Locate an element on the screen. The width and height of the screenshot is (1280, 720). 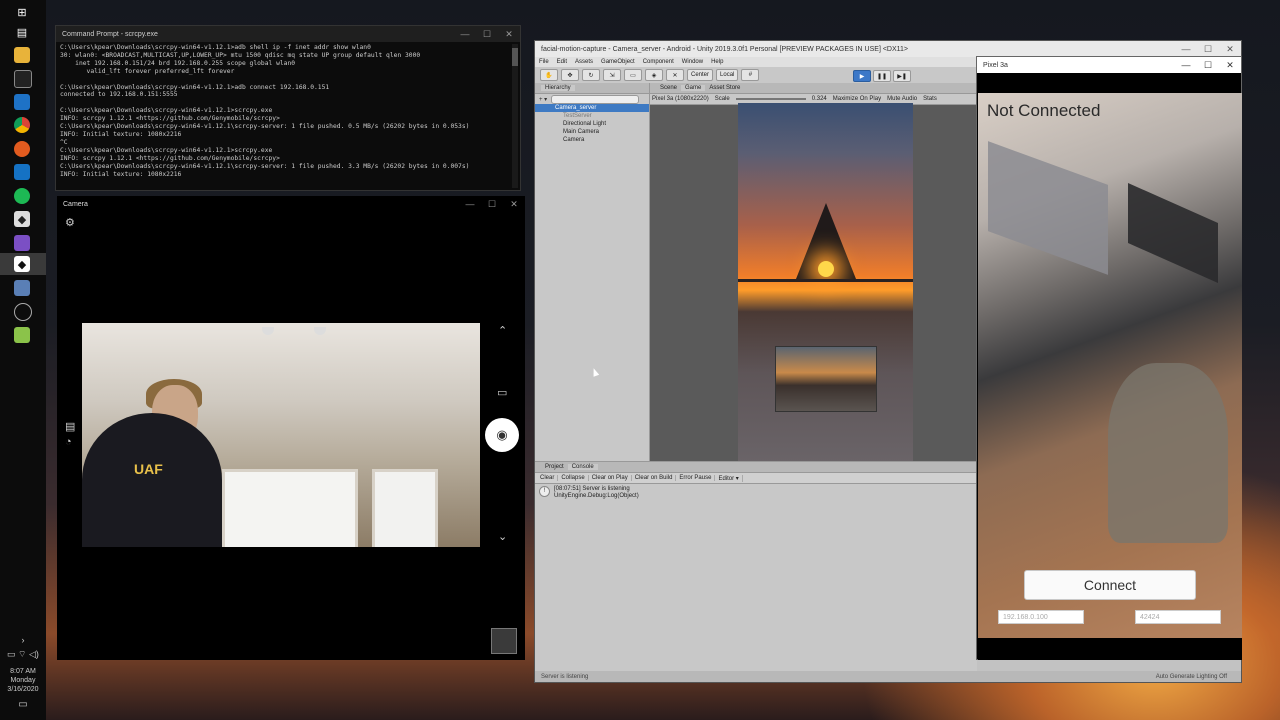
camera-icon is located at coordinates (22, 288).